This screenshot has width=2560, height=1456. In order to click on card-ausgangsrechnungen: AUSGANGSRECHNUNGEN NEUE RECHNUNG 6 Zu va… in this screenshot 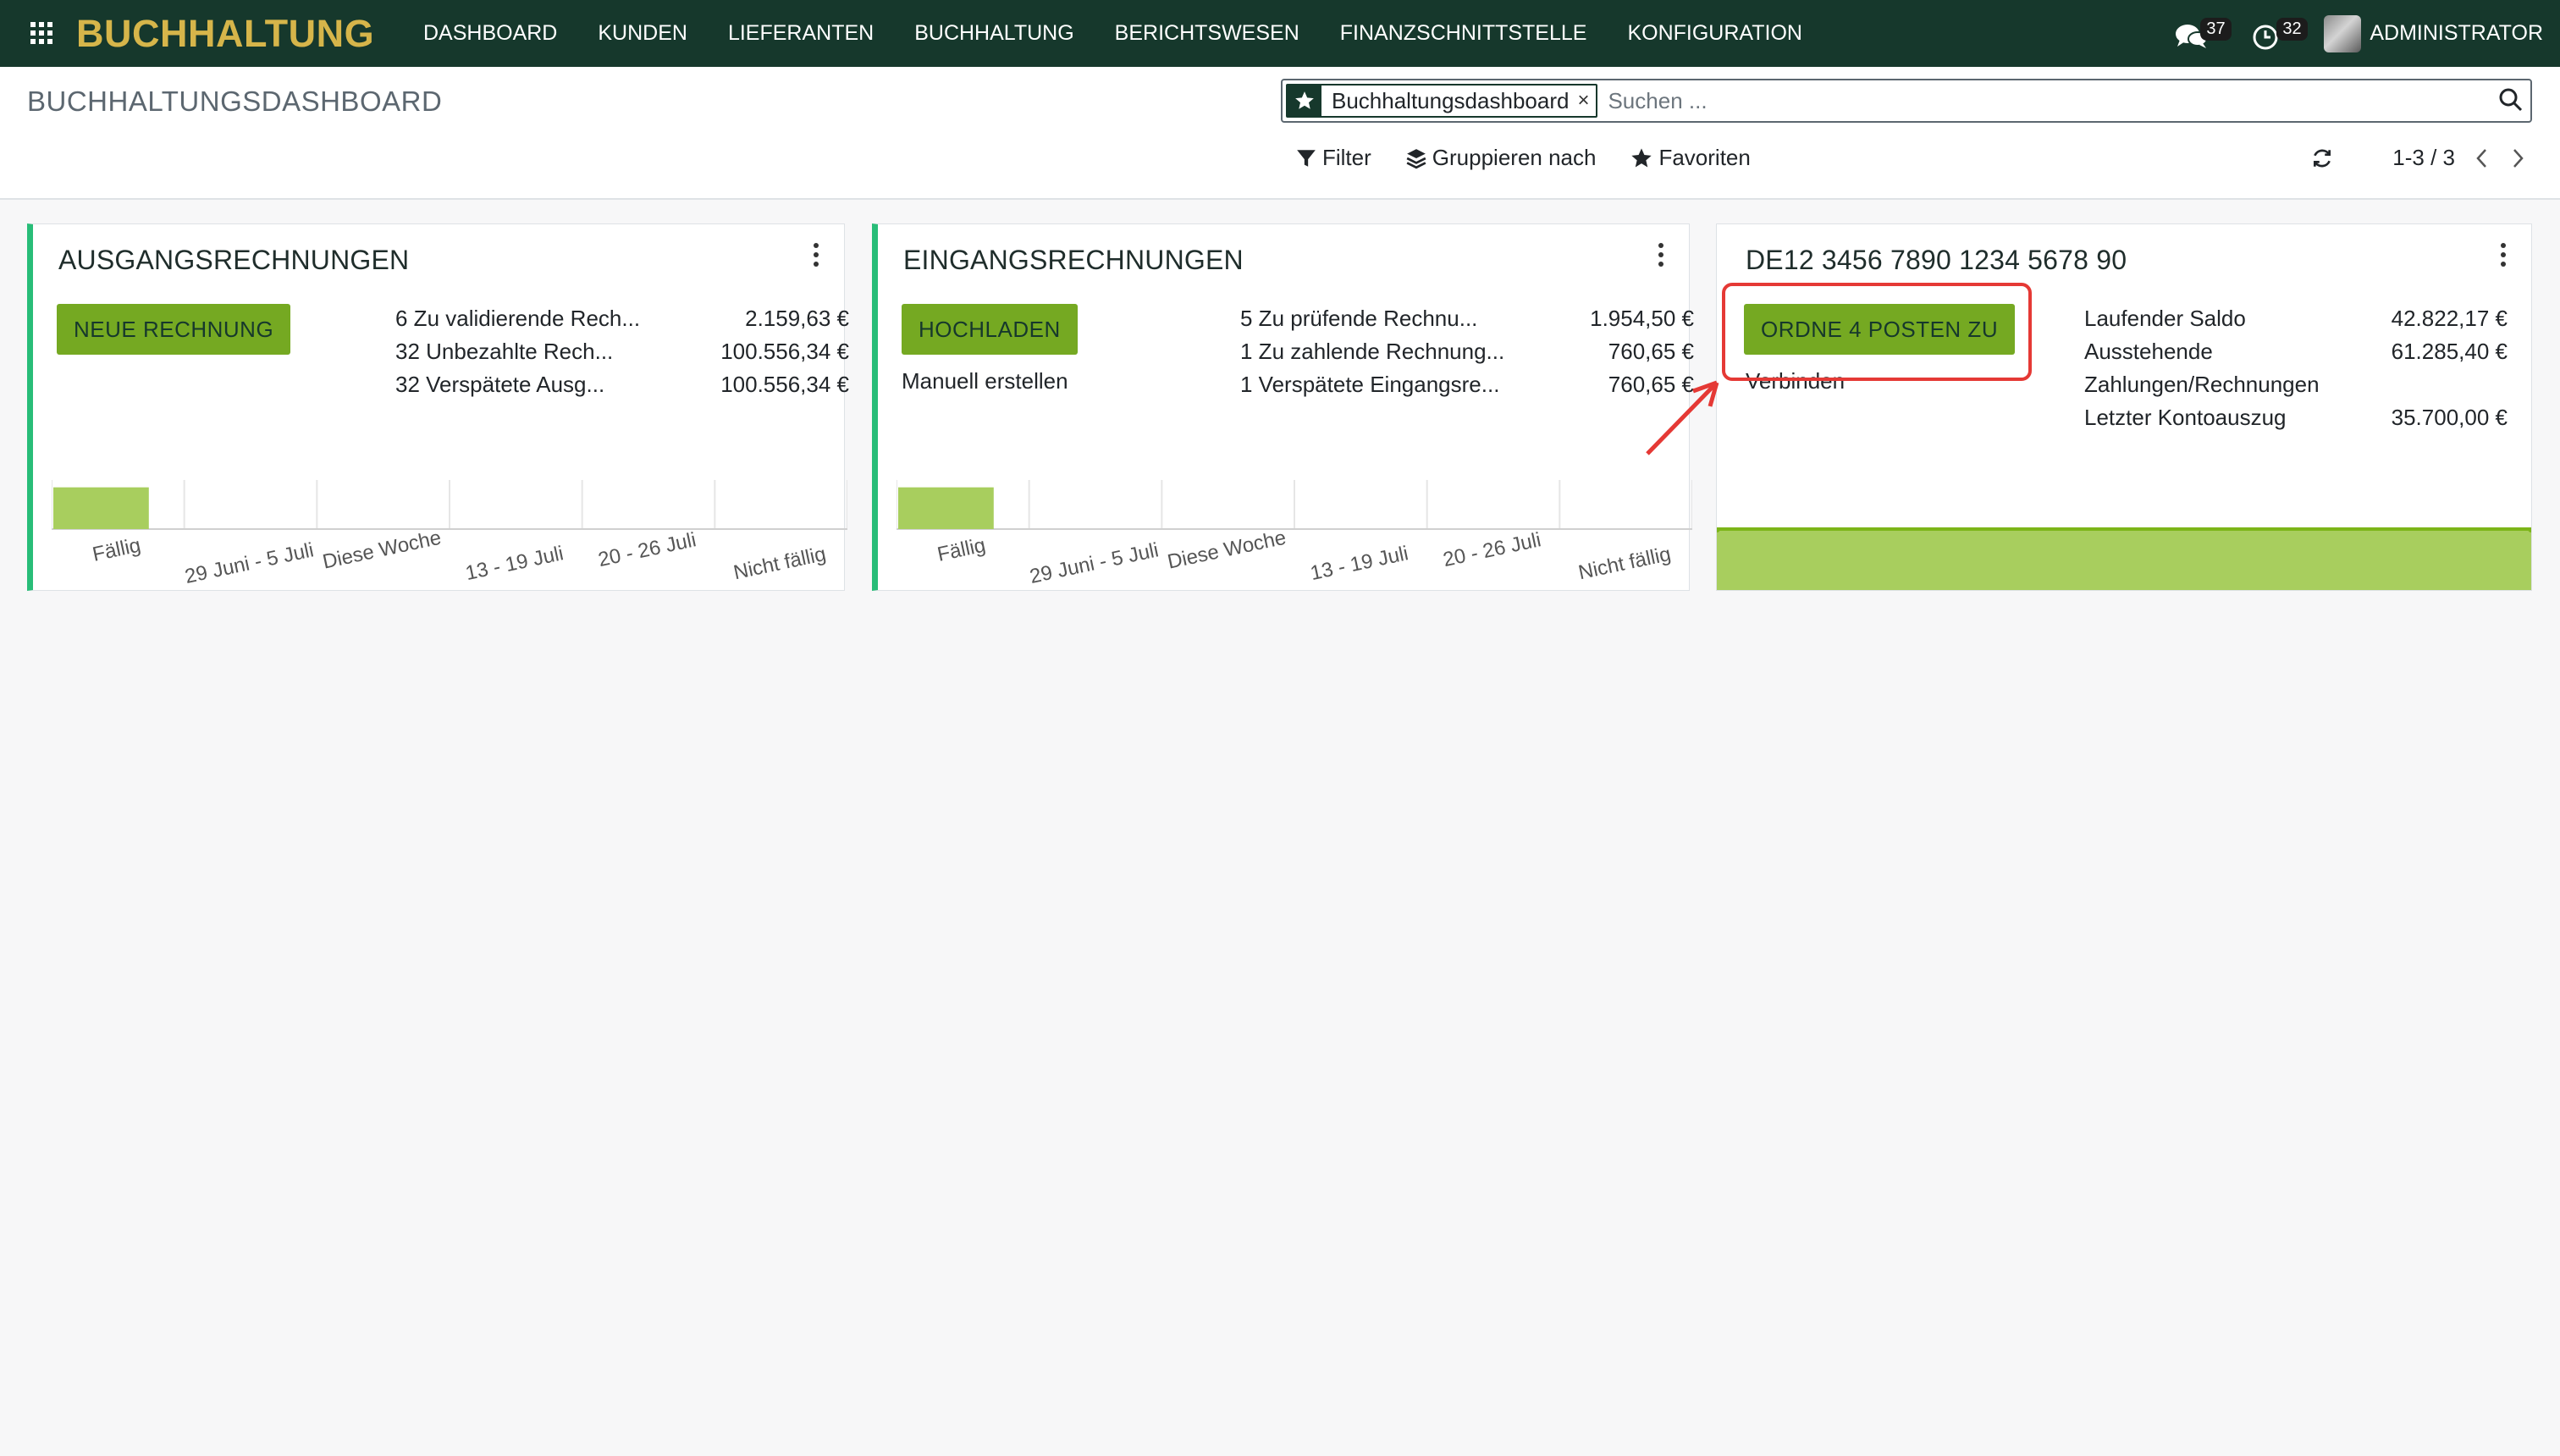, I will do `click(438, 407)`.